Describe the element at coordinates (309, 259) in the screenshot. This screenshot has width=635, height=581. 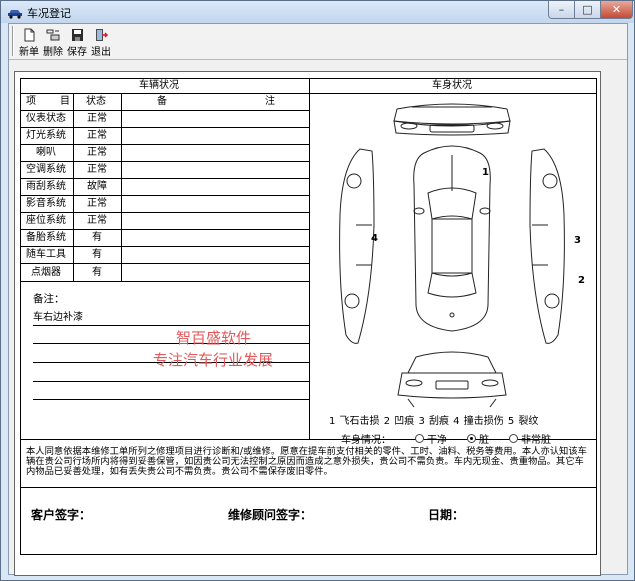
I see `section-divider` at that location.